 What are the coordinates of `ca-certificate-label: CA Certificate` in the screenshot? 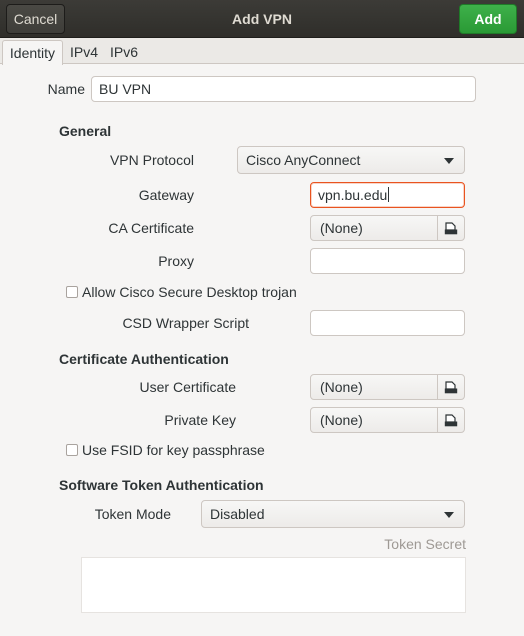 It's located at (151, 228).